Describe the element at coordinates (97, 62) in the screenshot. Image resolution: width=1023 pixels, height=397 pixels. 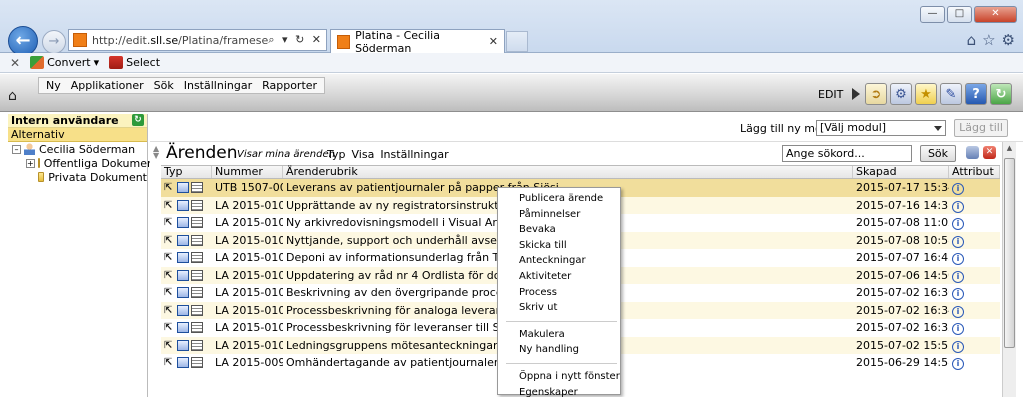
I see `convert-dropdown-icon: ▾` at that location.